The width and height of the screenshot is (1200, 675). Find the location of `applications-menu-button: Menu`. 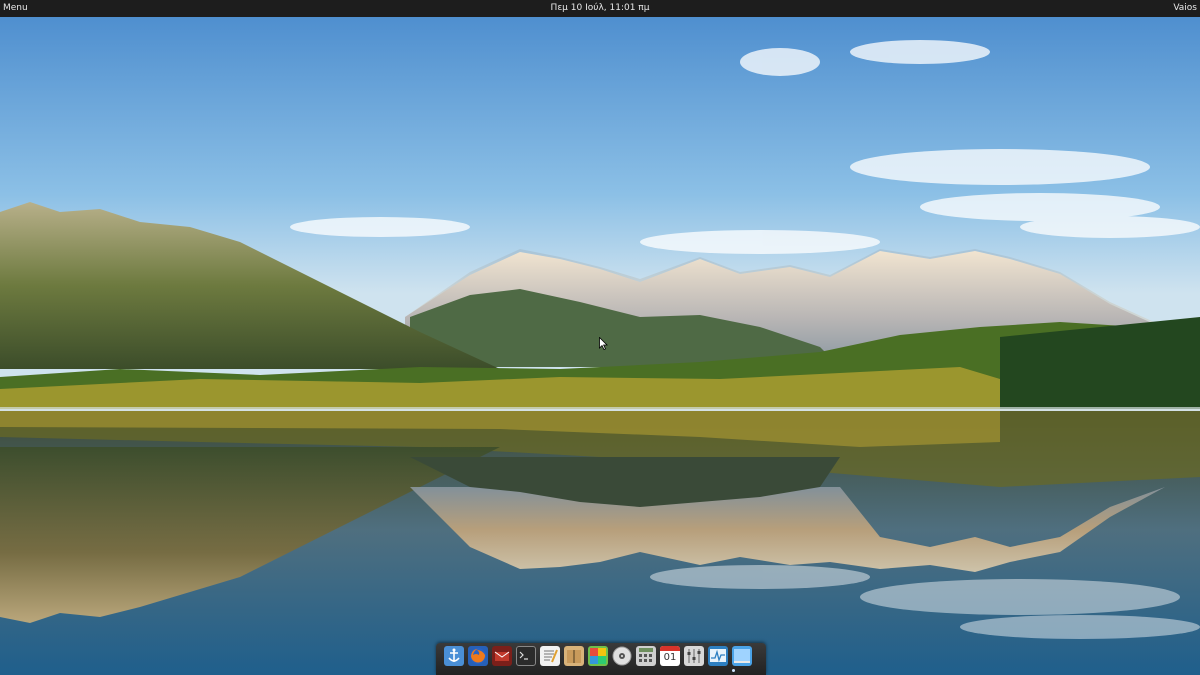

applications-menu-button: Menu is located at coordinates (15, 8).